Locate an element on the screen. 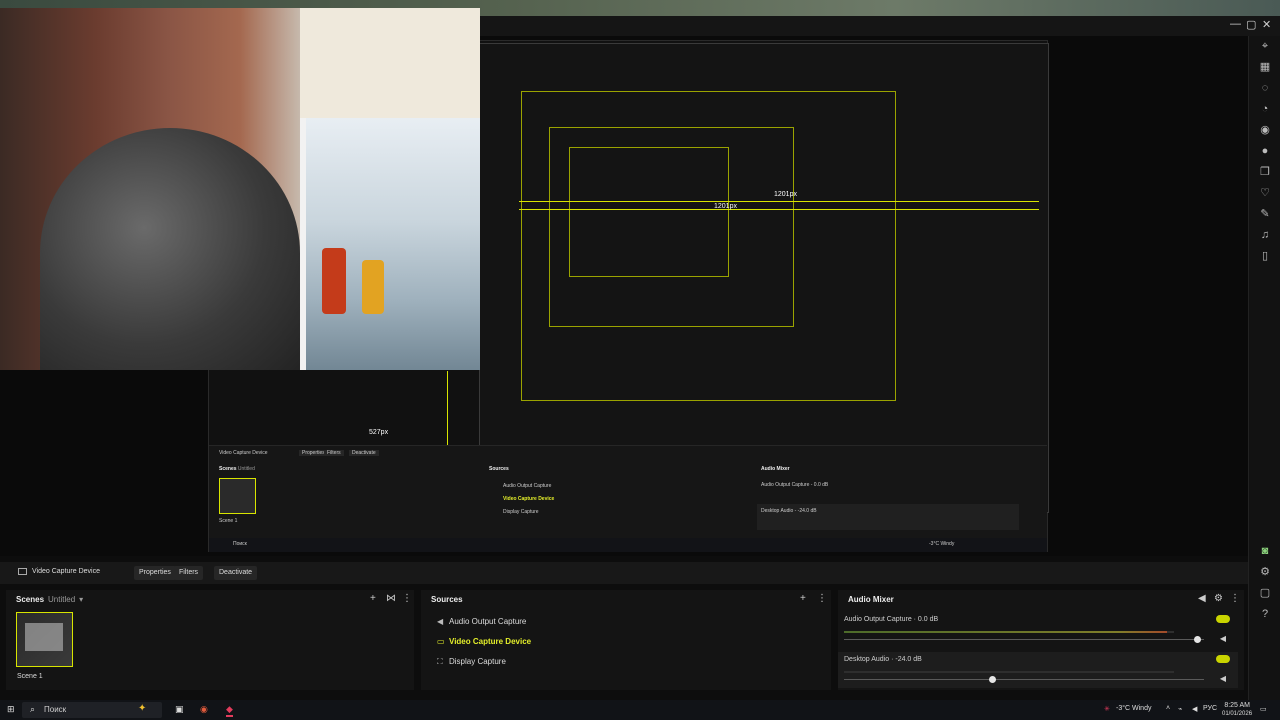  filters-button: Filters is located at coordinates (189, 573).